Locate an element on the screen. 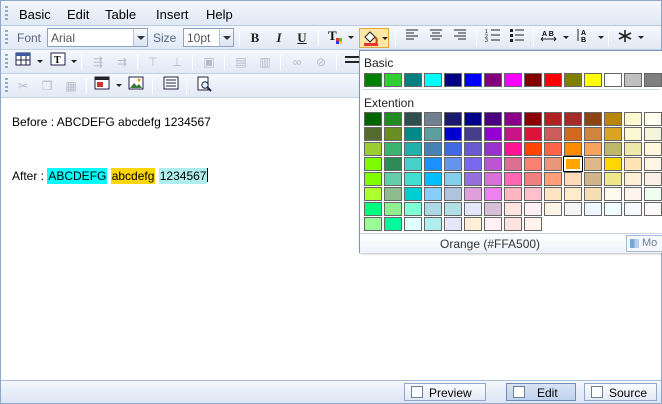 The image size is (662, 404). insert-image-button is located at coordinates (136, 86).